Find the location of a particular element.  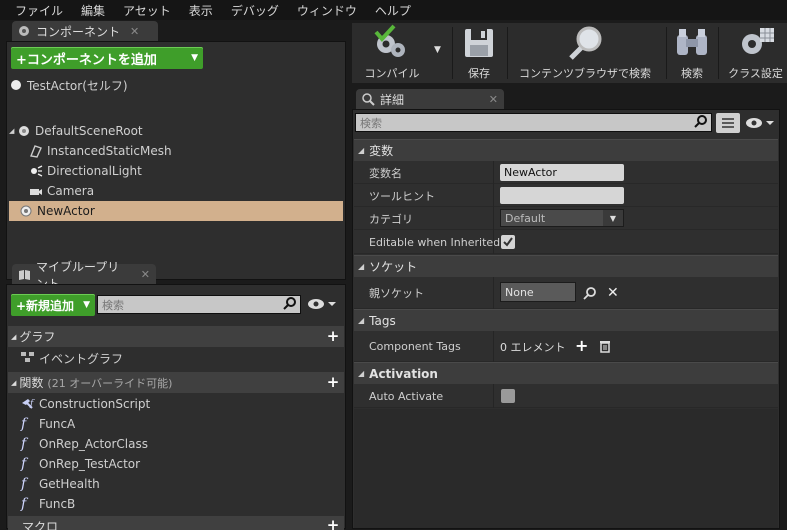

add-graph-button: + is located at coordinates (333, 336).